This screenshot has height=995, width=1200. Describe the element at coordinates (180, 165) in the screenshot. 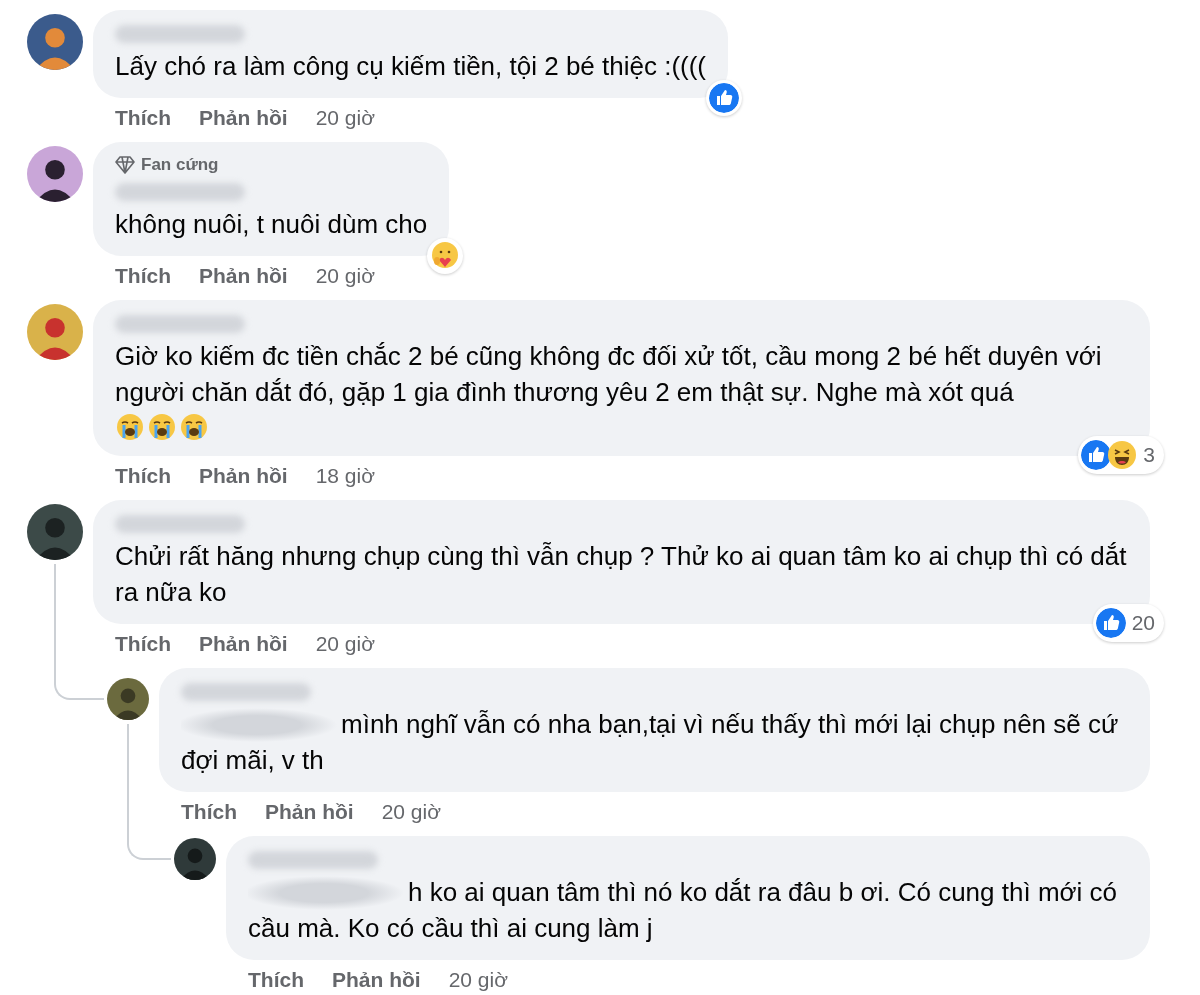

I see `fan-badge-text: Fan cứng` at that location.